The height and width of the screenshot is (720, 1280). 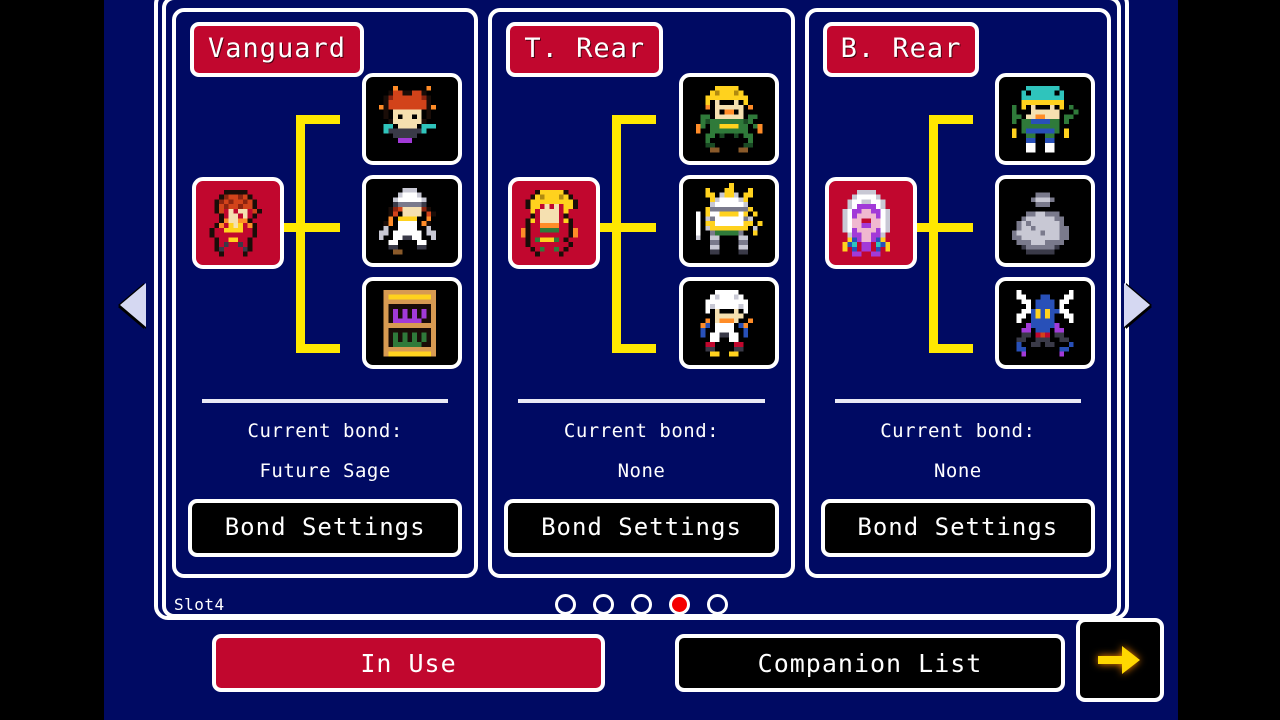 I want to click on member-sprite-grey-boulder-golem, so click(x=1044, y=221).